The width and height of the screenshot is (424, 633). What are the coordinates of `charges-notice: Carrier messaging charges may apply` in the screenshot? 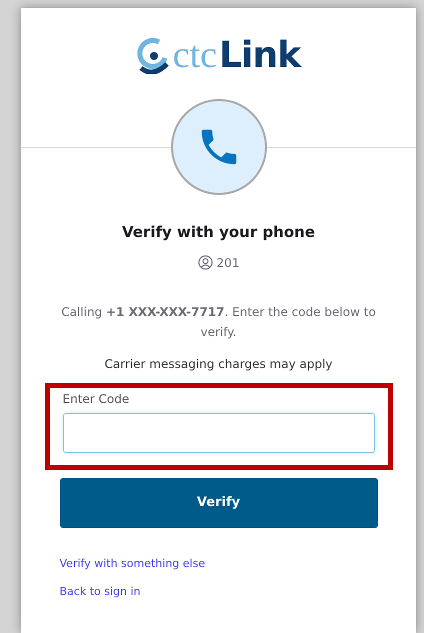 It's located at (218, 364).